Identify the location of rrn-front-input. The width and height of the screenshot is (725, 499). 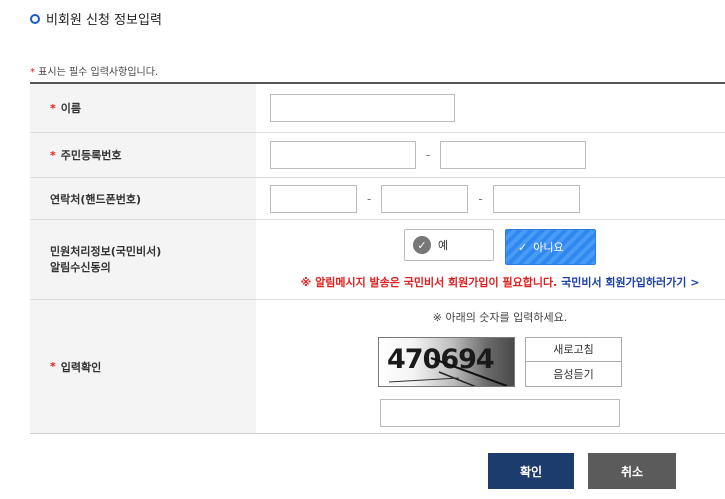
(343, 155).